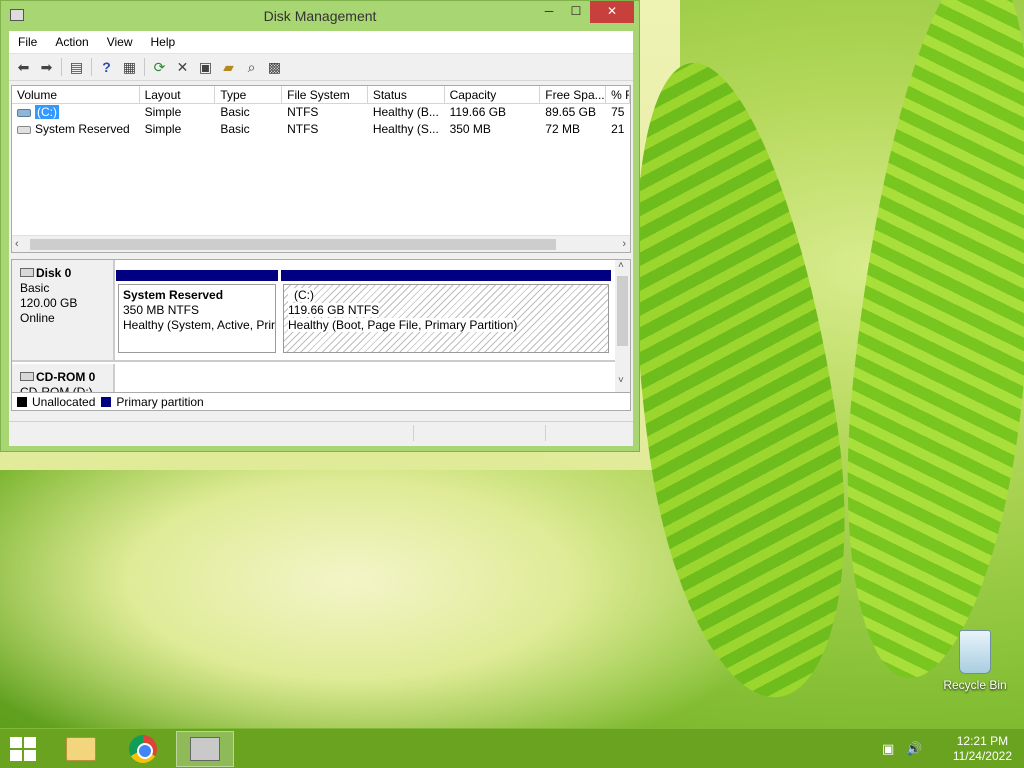 Image resolution: width=1024 pixels, height=768 pixels. Describe the element at coordinates (982, 741) in the screenshot. I see `clock-time: 12:21 PM` at that location.